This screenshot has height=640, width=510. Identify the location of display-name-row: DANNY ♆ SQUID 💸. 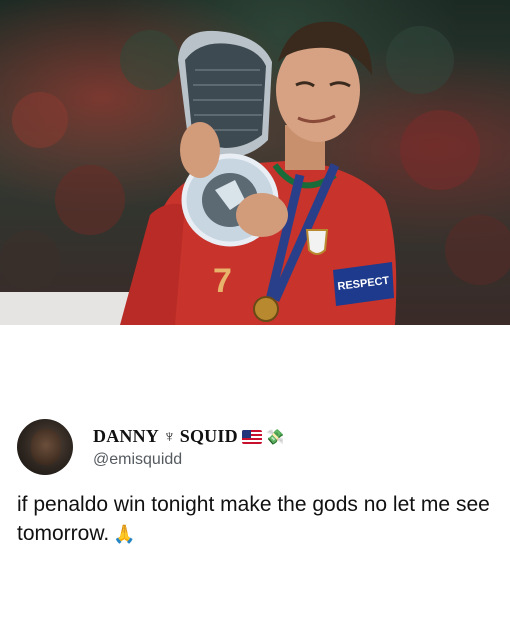
(188, 436).